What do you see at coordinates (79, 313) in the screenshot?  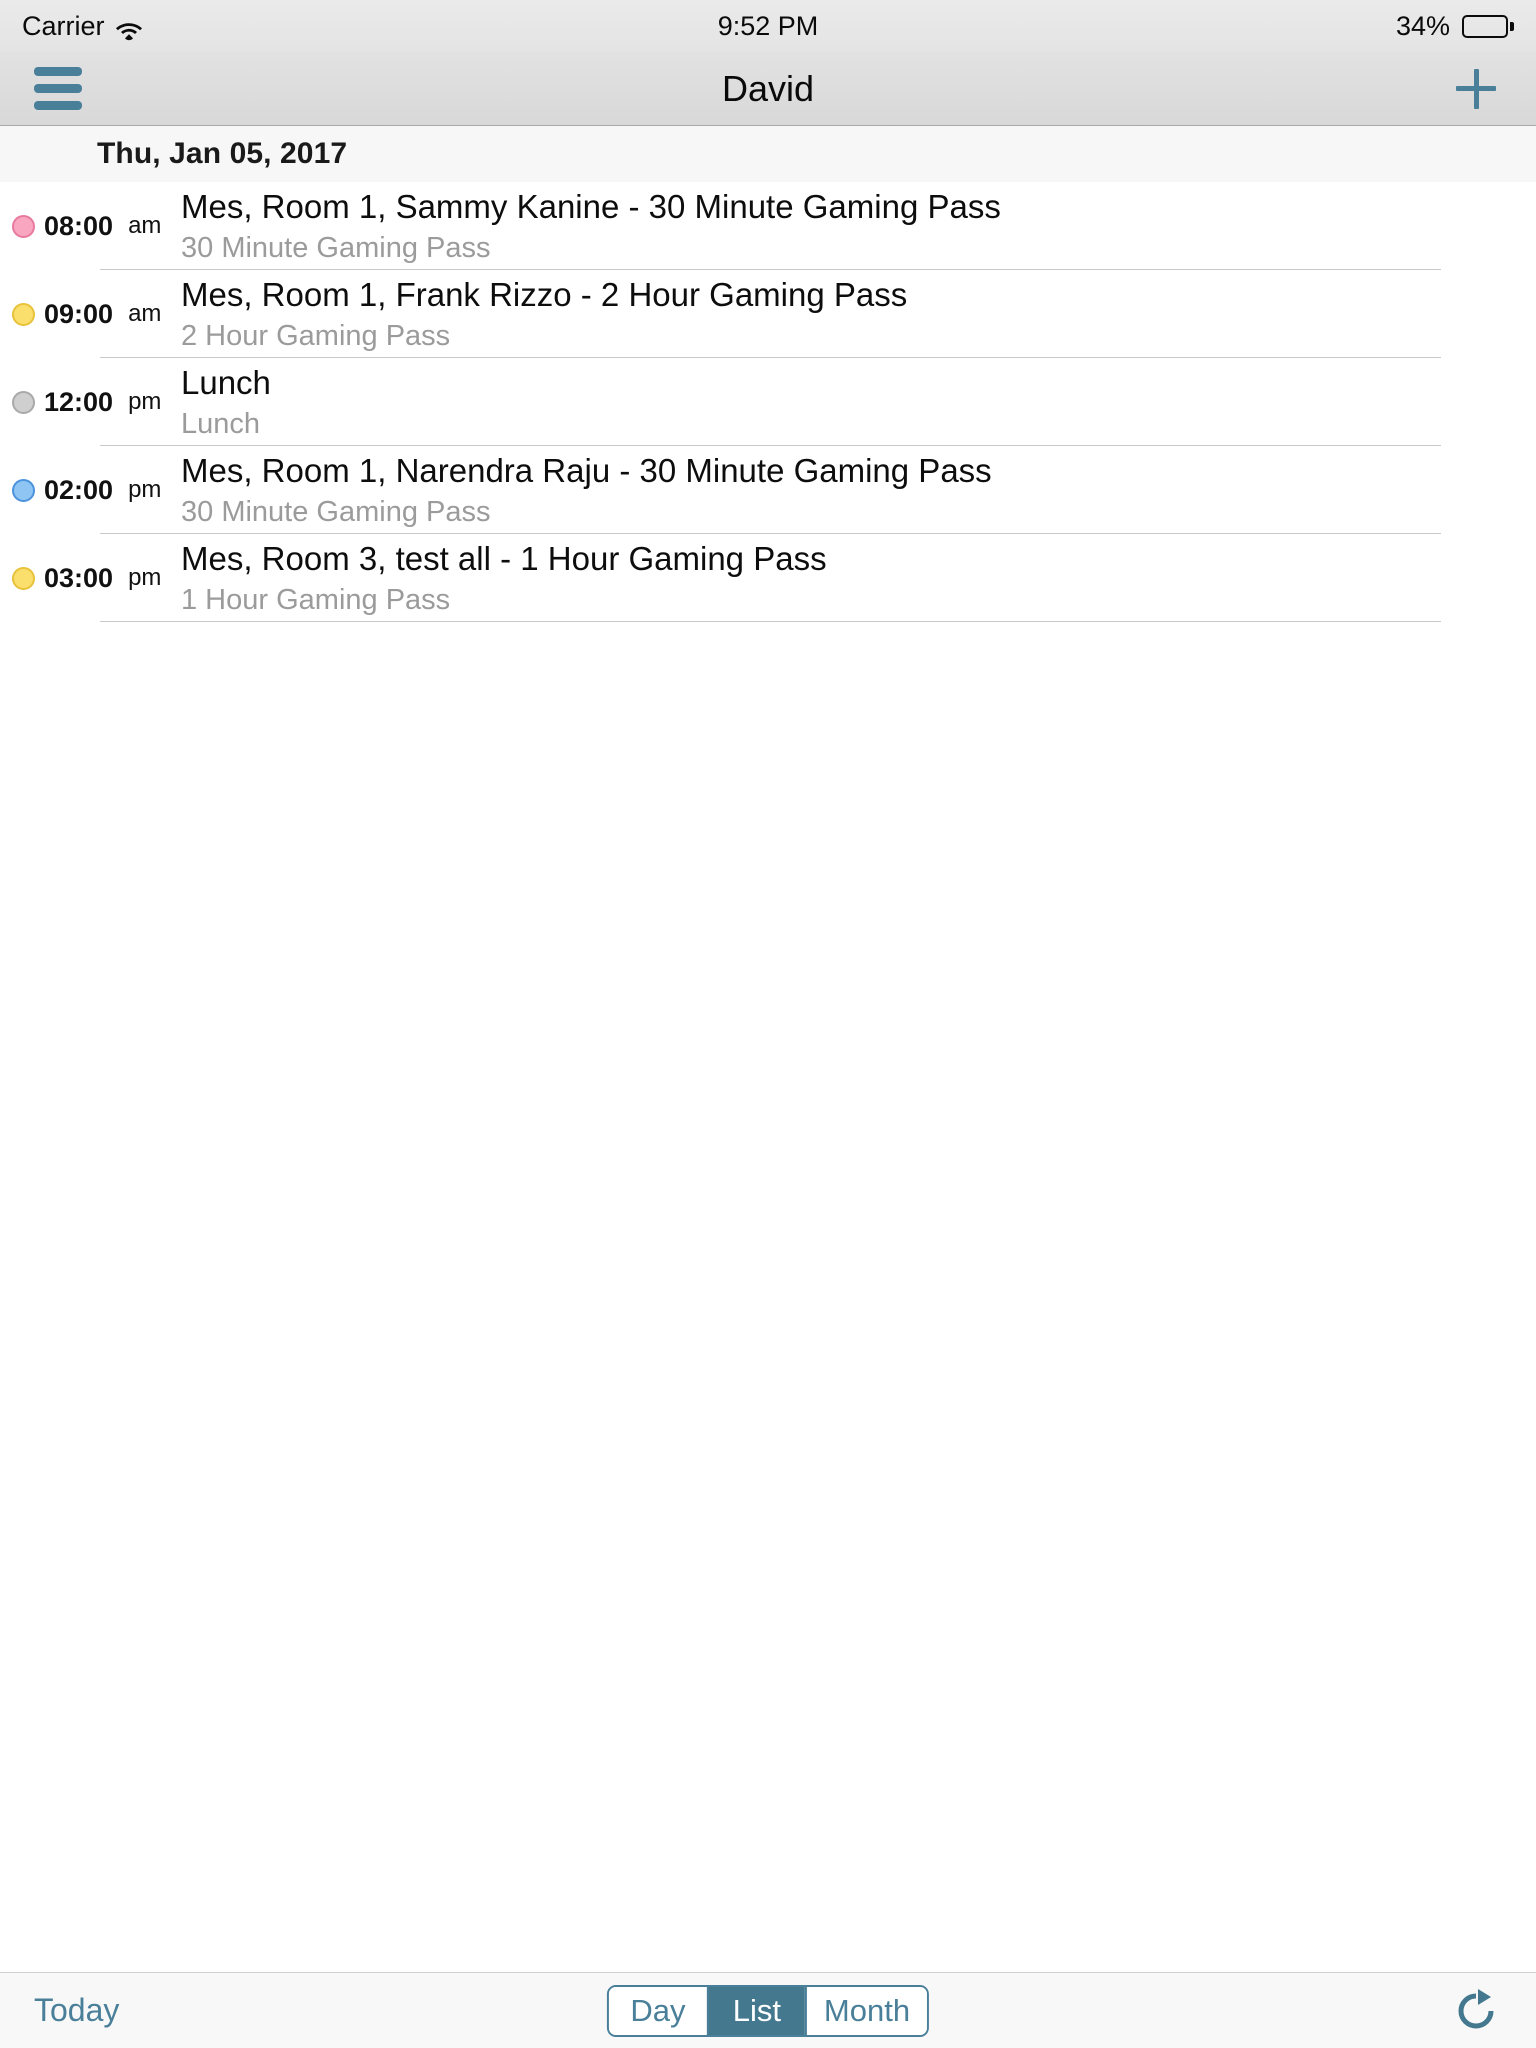 I see `event-time: 09:00` at bounding box center [79, 313].